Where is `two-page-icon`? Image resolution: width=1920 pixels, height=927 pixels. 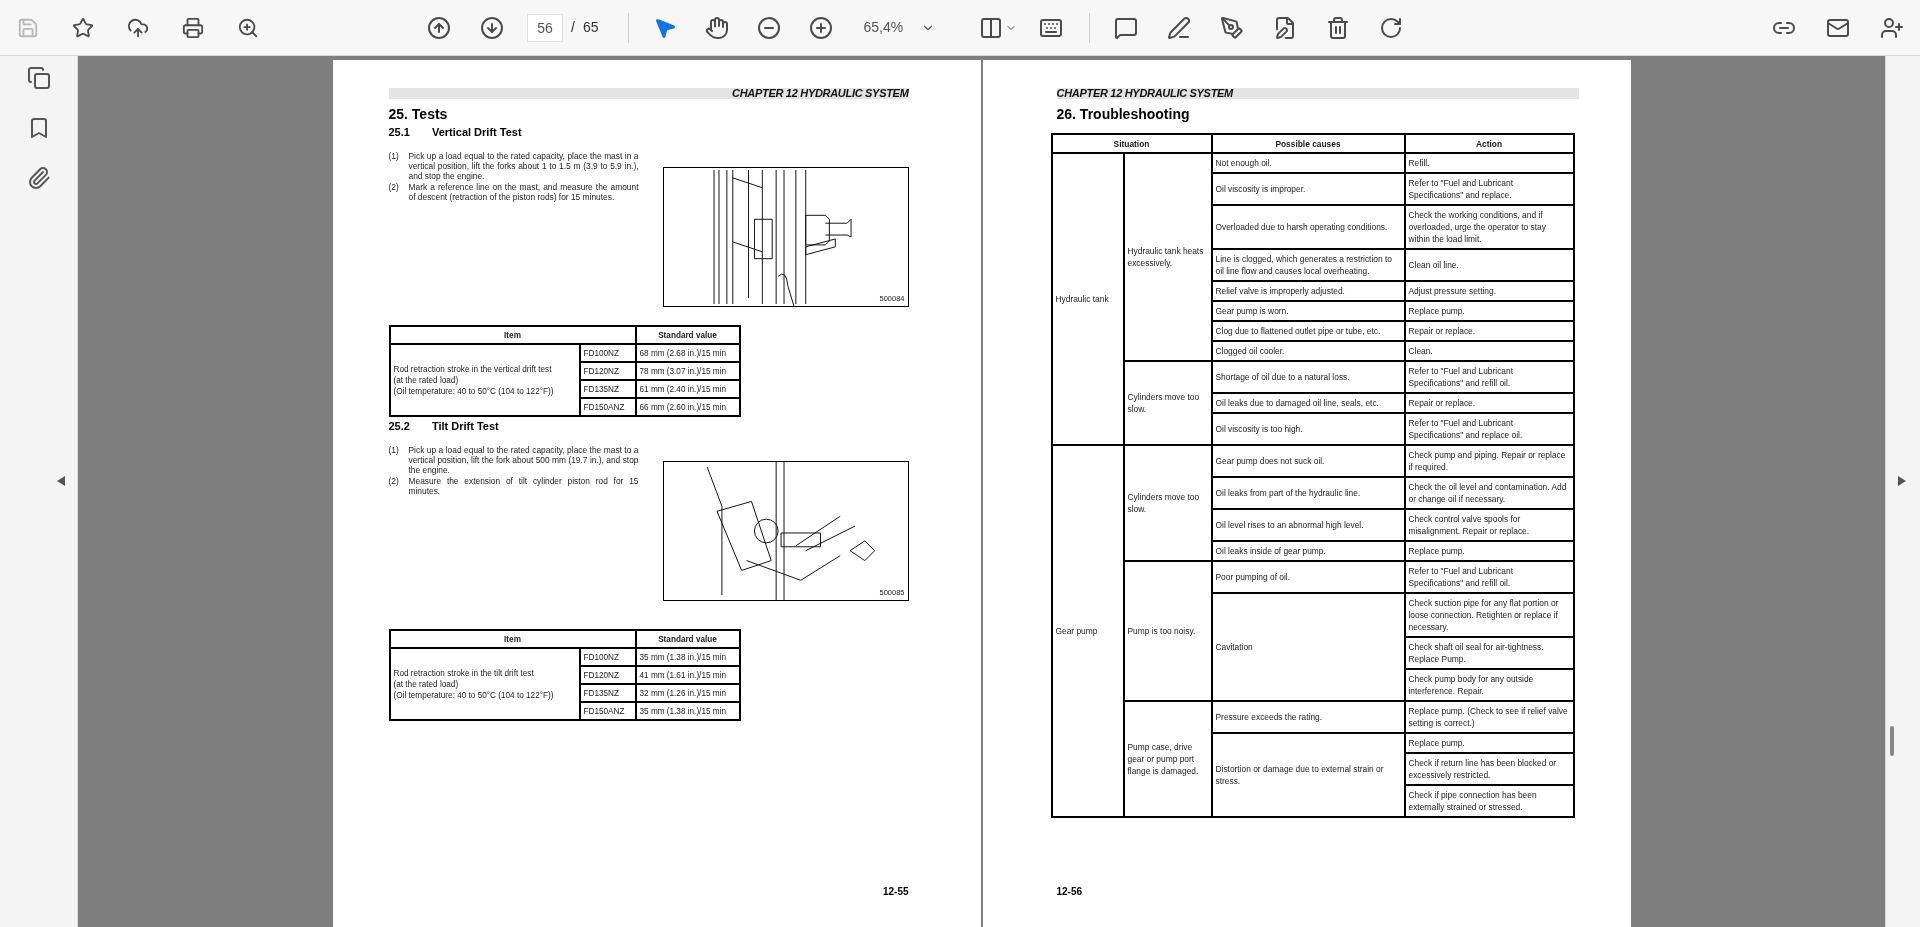
two-page-icon is located at coordinates (991, 27).